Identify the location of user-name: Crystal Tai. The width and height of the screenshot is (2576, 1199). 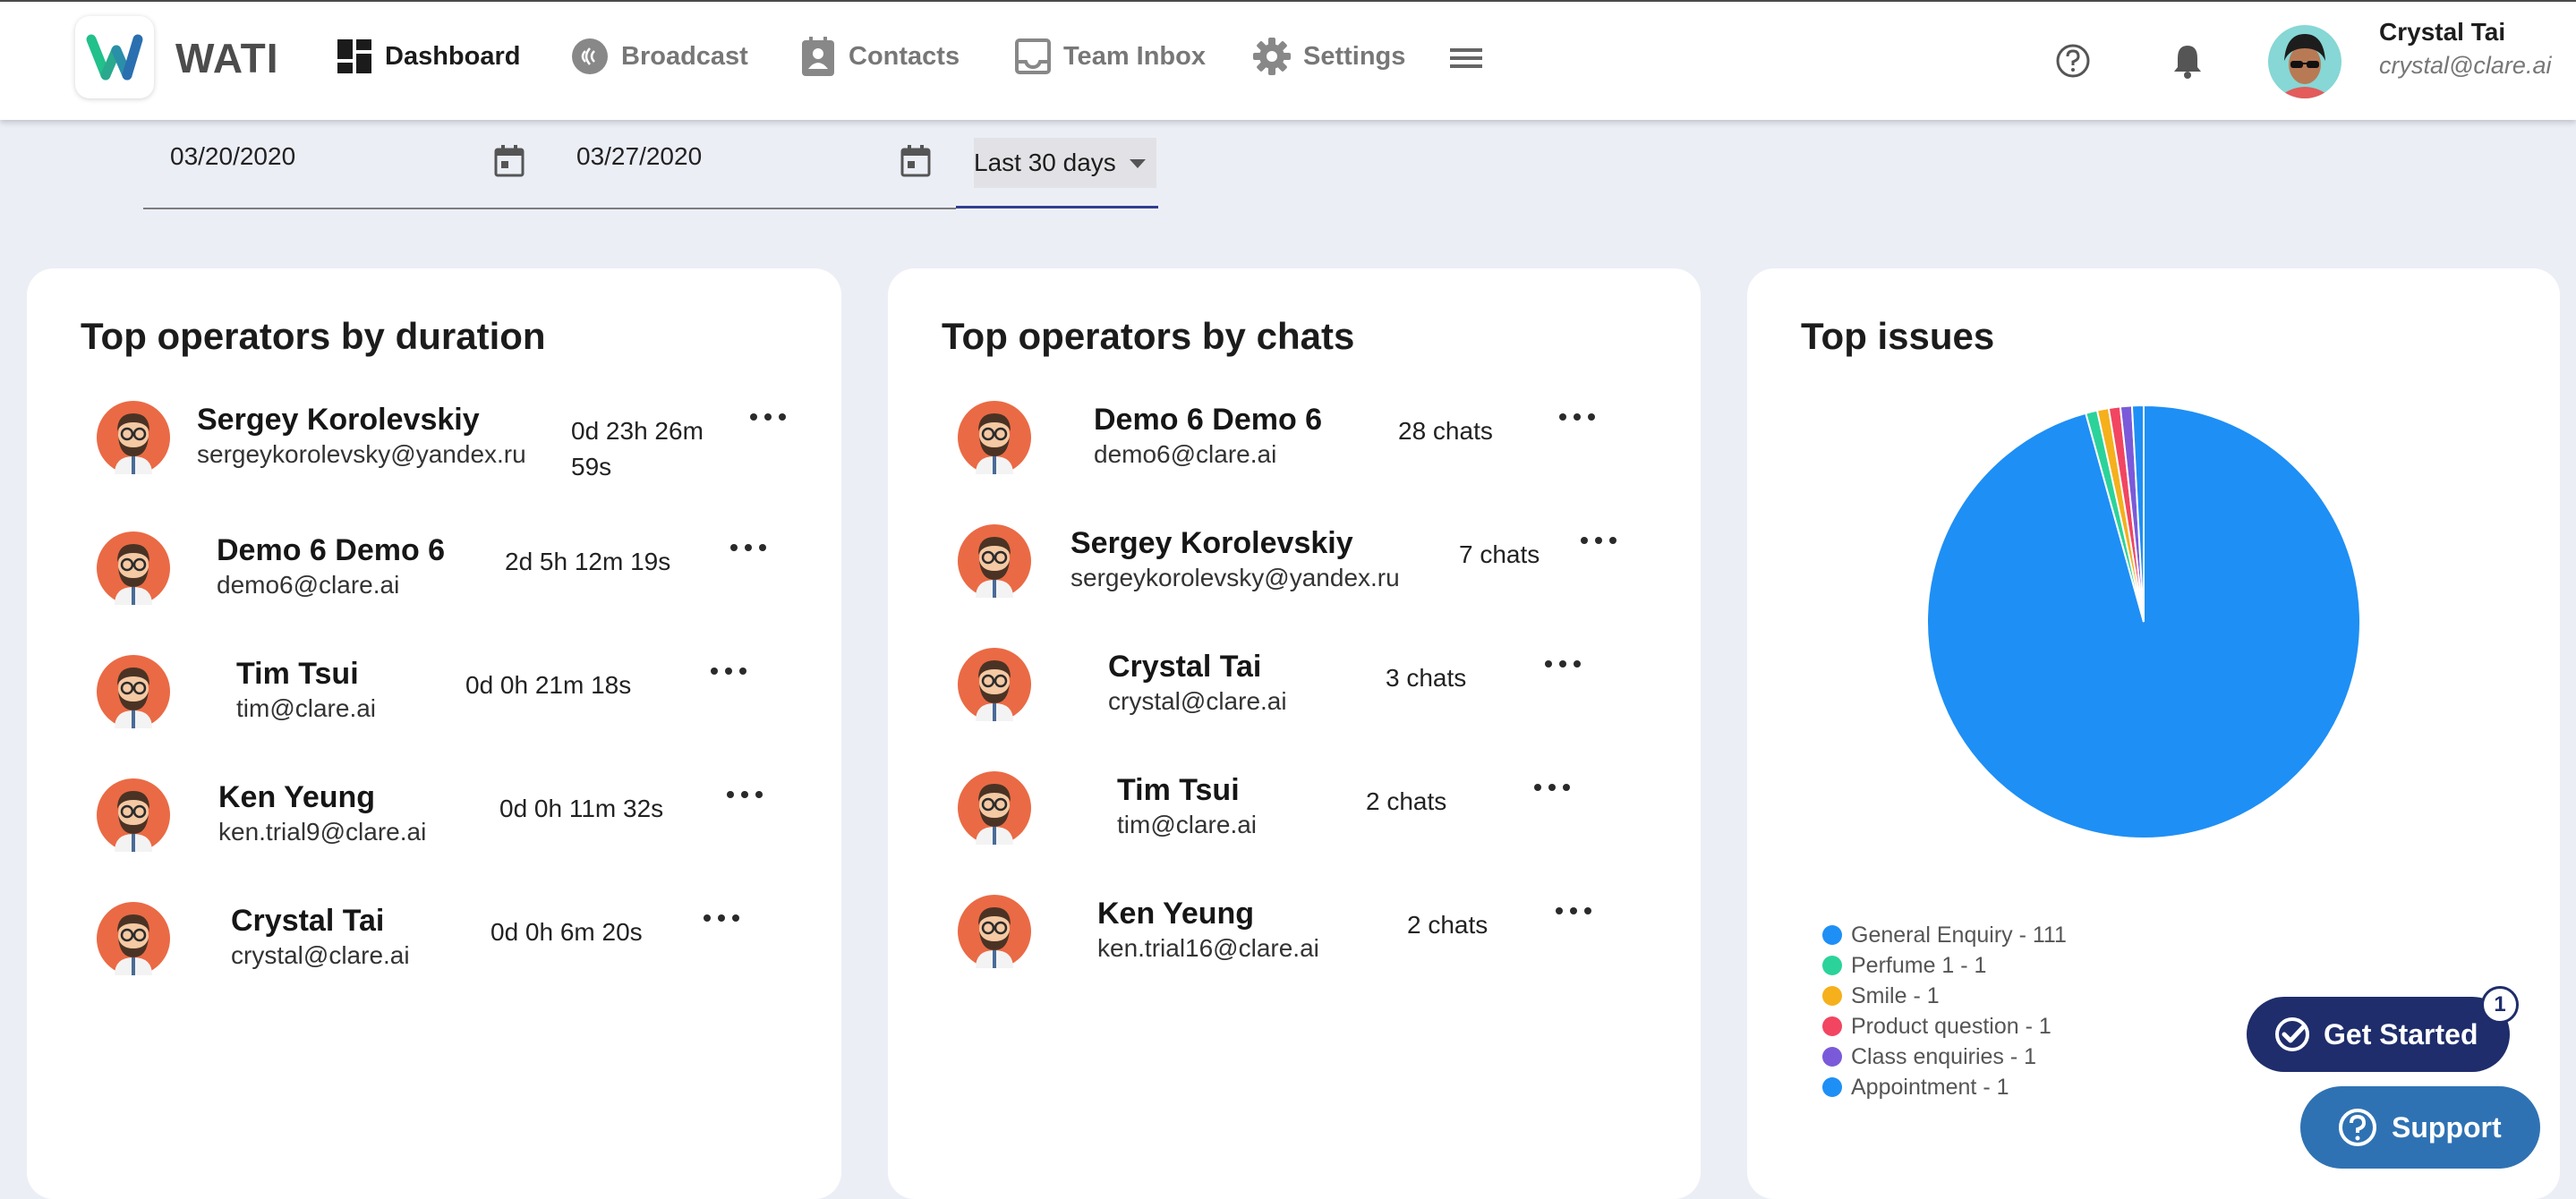
(2442, 32).